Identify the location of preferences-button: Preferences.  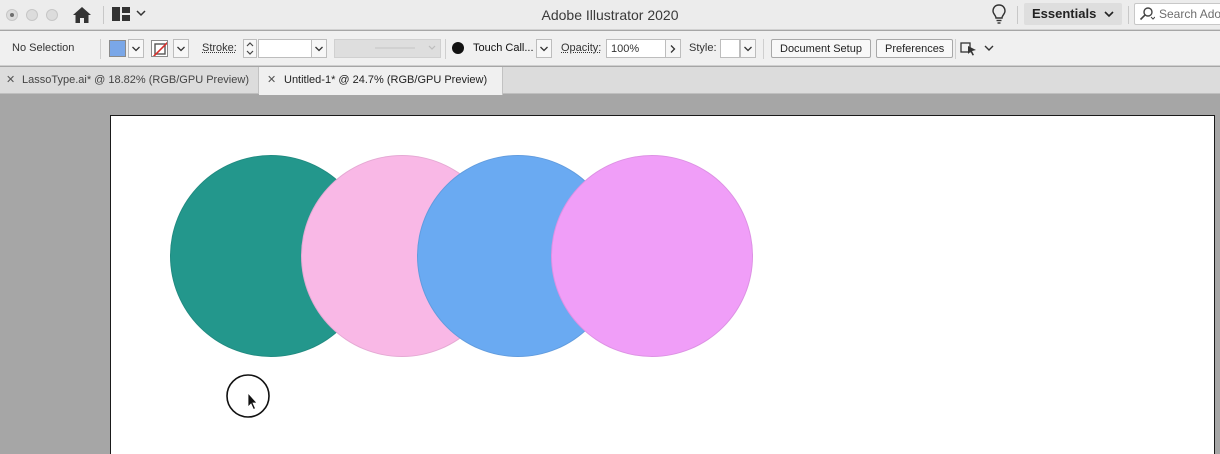
(915, 48).